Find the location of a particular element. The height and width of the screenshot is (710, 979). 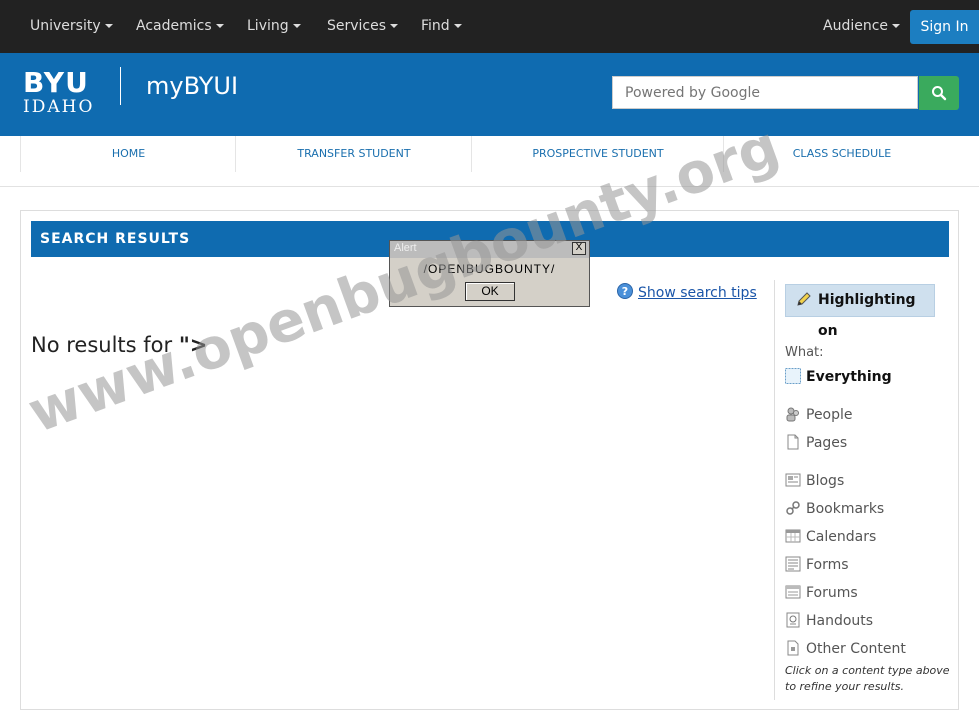

calendar-icon is located at coordinates (793, 536).